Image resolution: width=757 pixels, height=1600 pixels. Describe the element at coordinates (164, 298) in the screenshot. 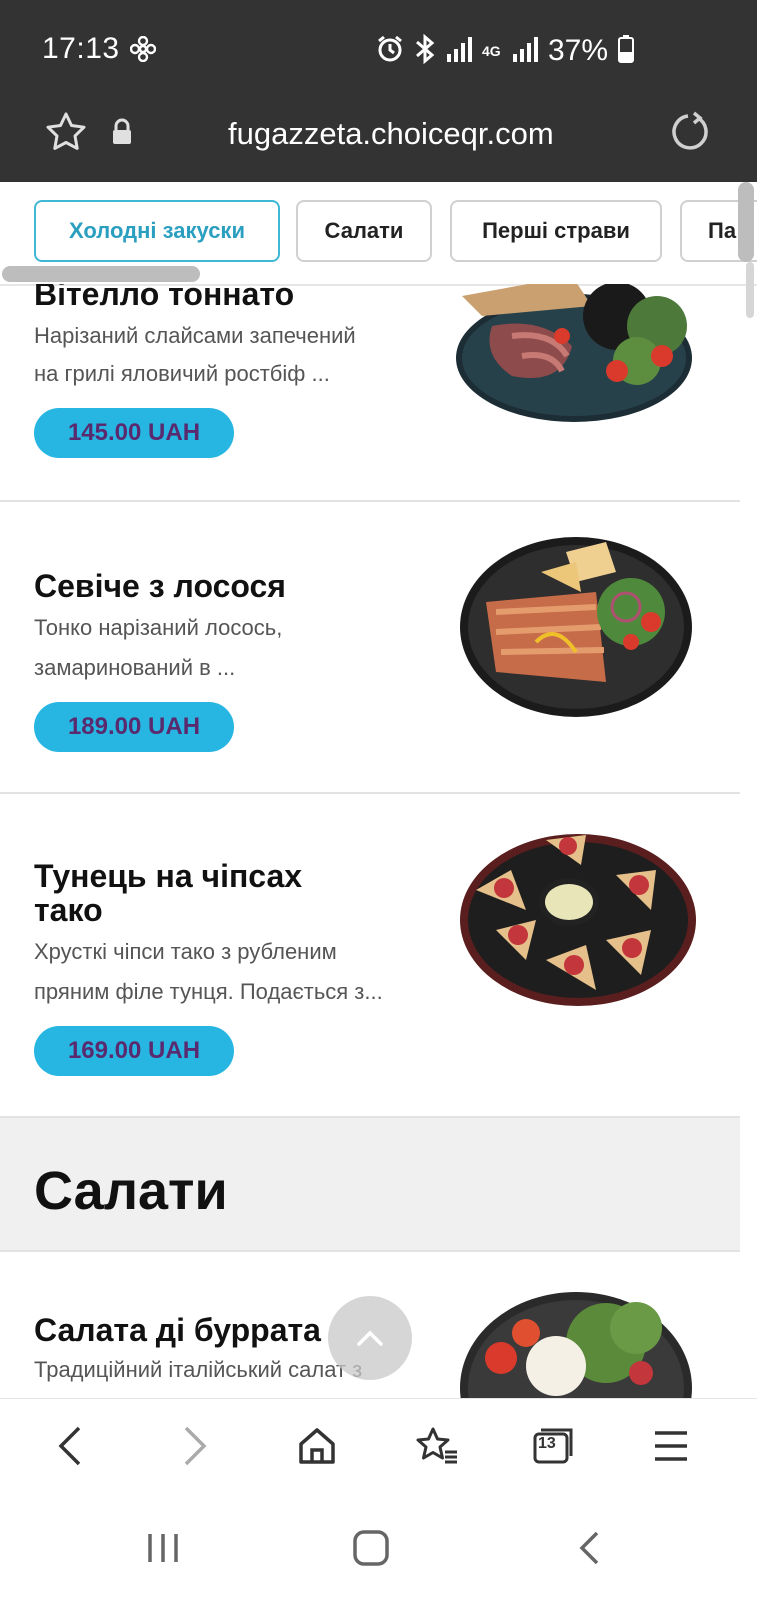

I see `item-title: Вітелло тоннато` at that location.